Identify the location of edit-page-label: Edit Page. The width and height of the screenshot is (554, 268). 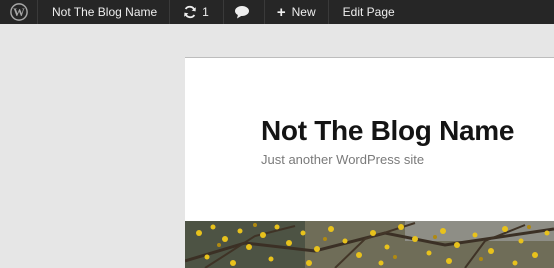
(368, 12).